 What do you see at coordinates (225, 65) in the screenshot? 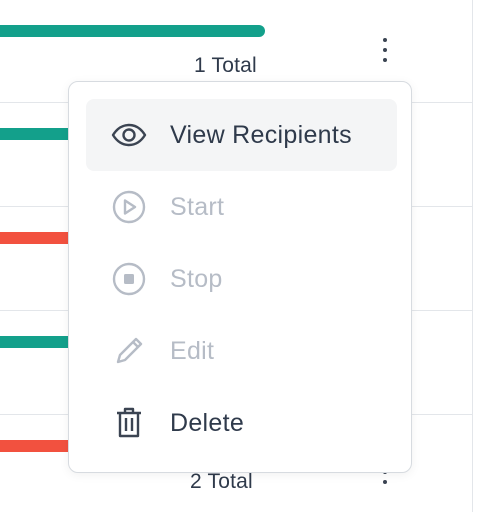
I see `total-count: 1 Total` at bounding box center [225, 65].